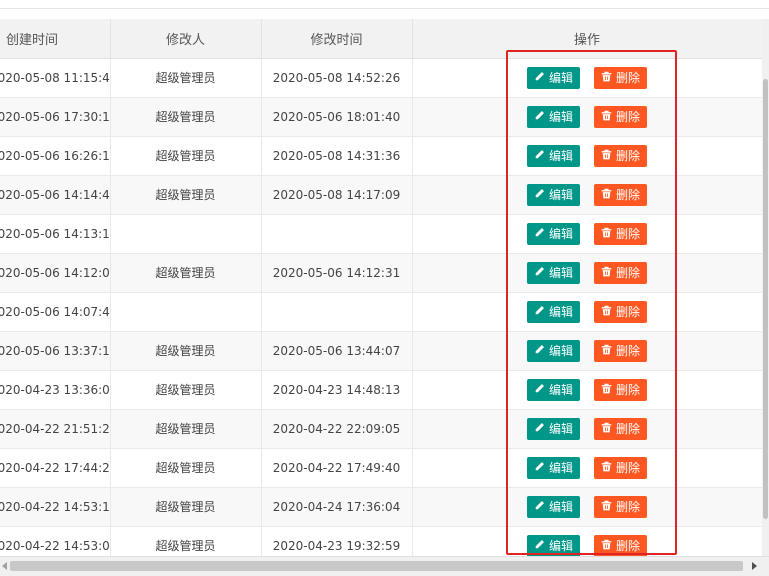  I want to click on cell-modified-time: 2020-05-06 18:01:40, so click(337, 117).